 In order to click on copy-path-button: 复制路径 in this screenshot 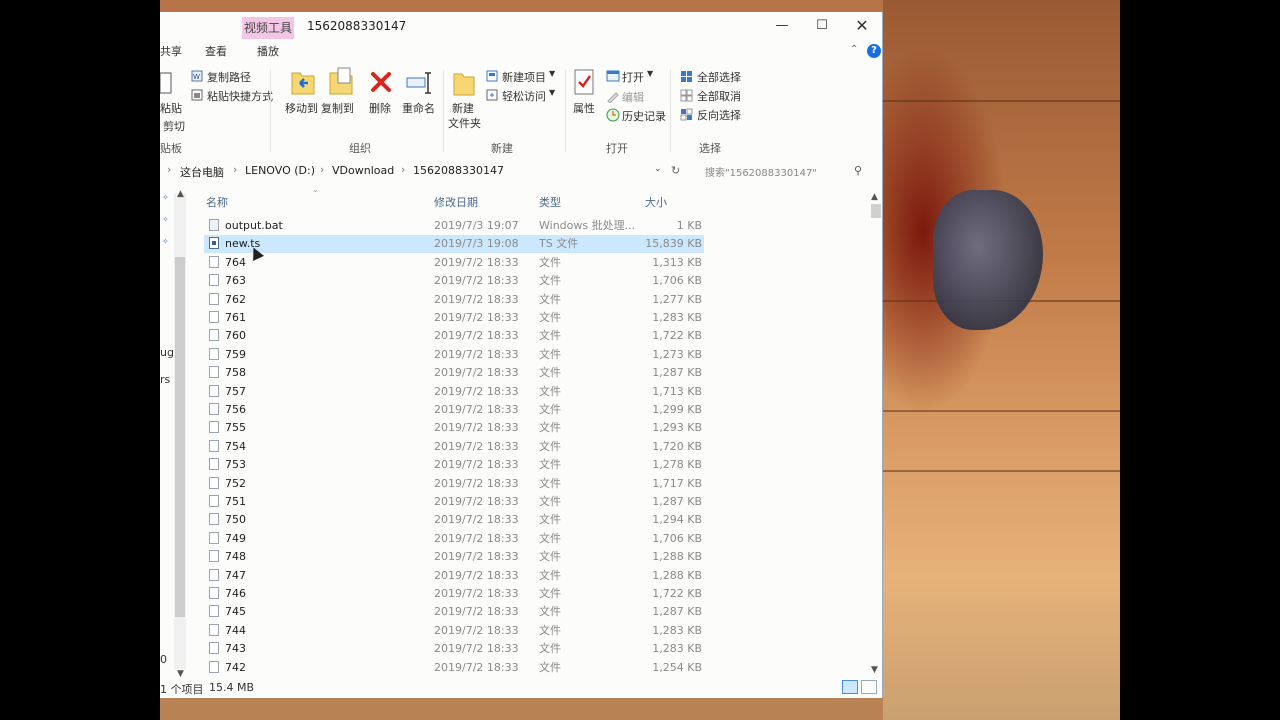, I will do `click(229, 77)`.